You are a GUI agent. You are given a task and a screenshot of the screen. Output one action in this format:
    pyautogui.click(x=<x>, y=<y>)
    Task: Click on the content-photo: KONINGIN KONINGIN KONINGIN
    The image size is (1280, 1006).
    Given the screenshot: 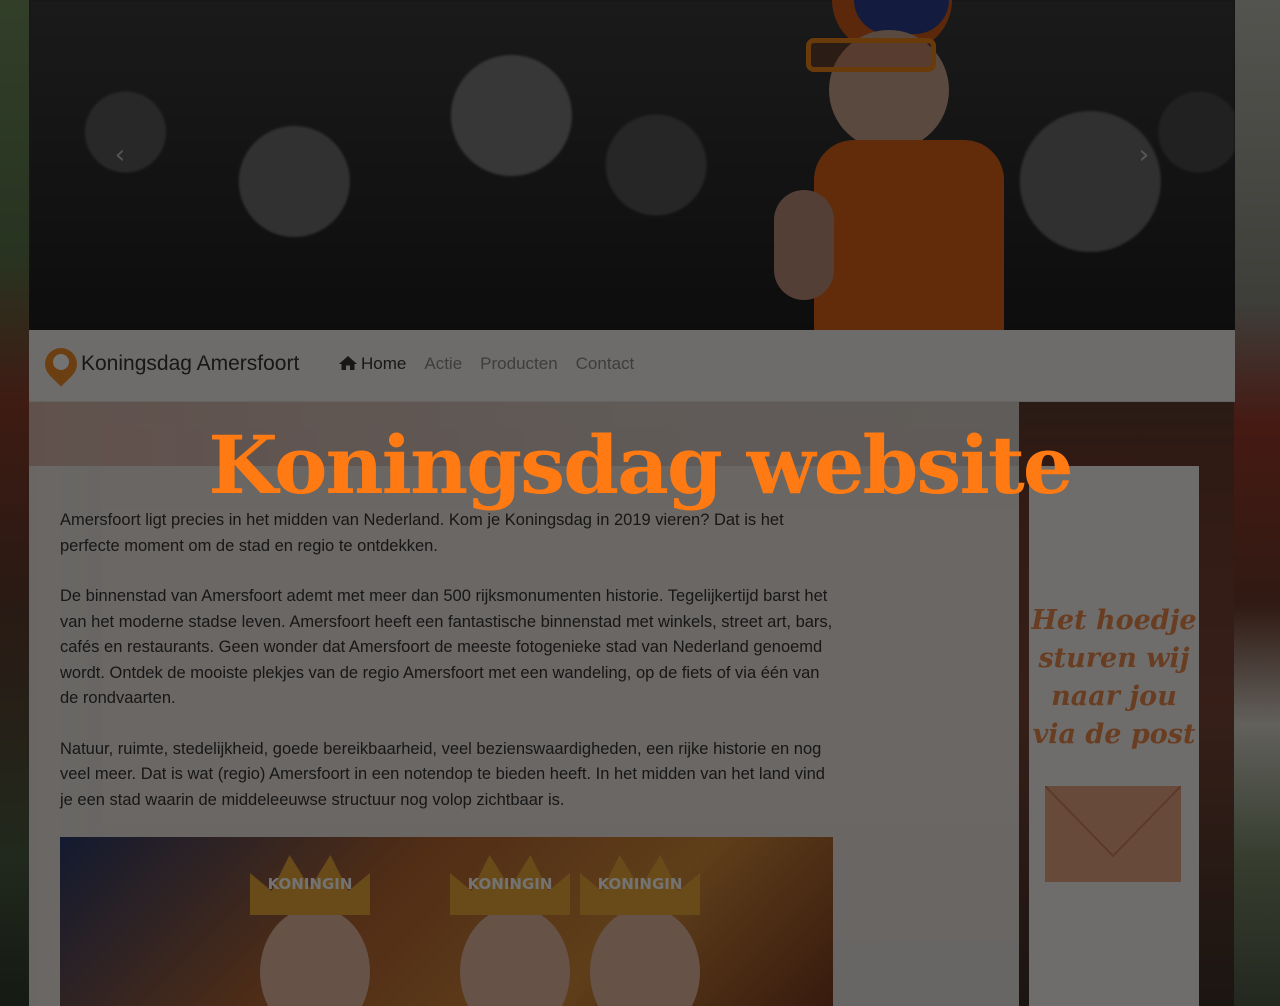 What is the action you would take?
    pyautogui.click(x=446, y=921)
    